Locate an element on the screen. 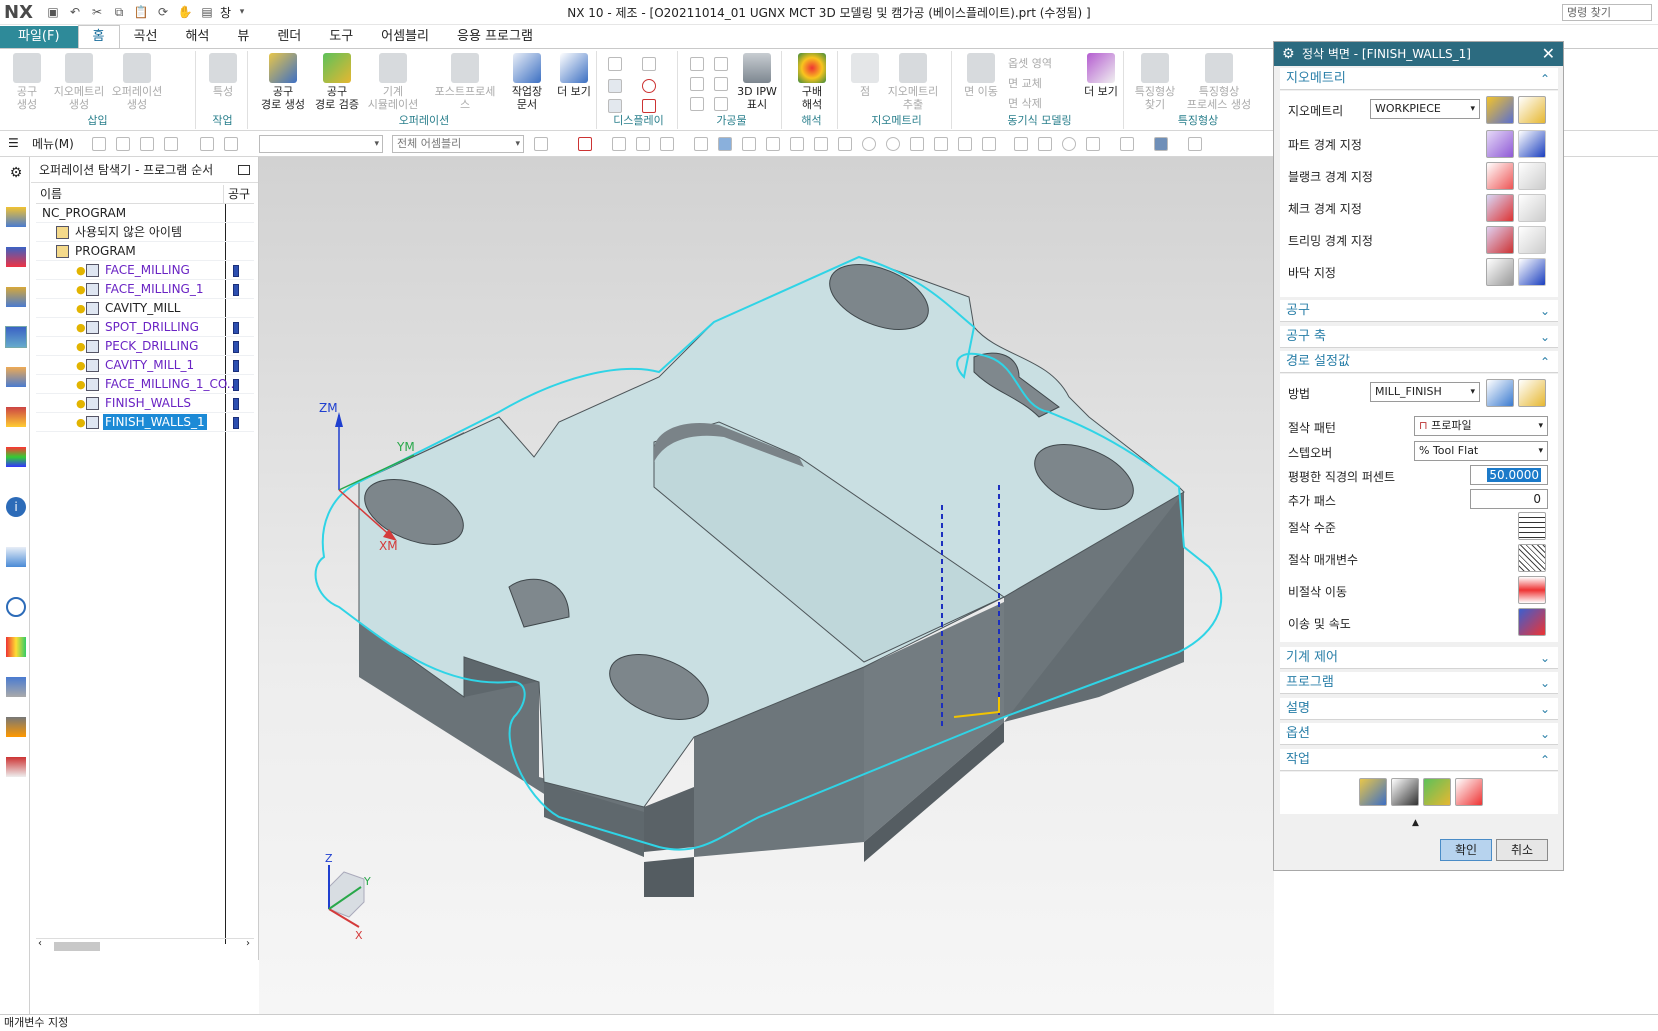  save-icon: ▣ is located at coordinates (53, 12).